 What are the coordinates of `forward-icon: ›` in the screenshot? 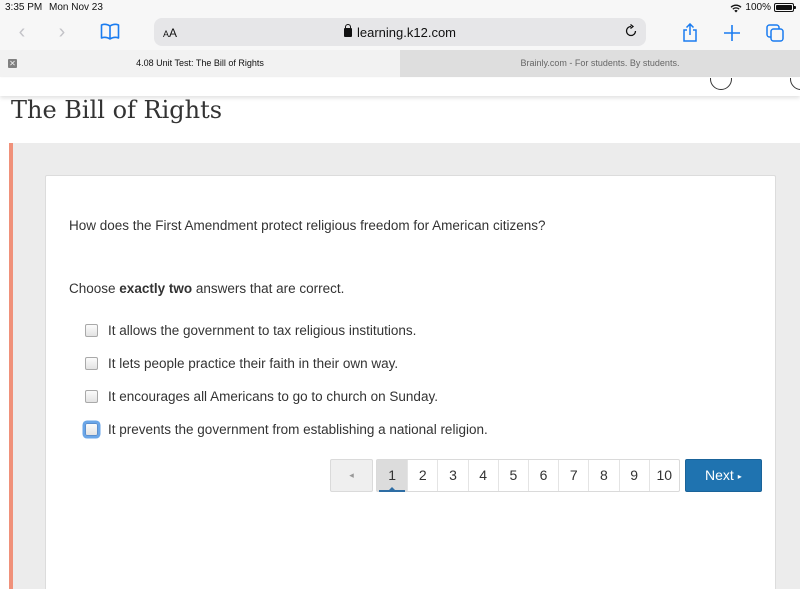 It's located at (62, 32).